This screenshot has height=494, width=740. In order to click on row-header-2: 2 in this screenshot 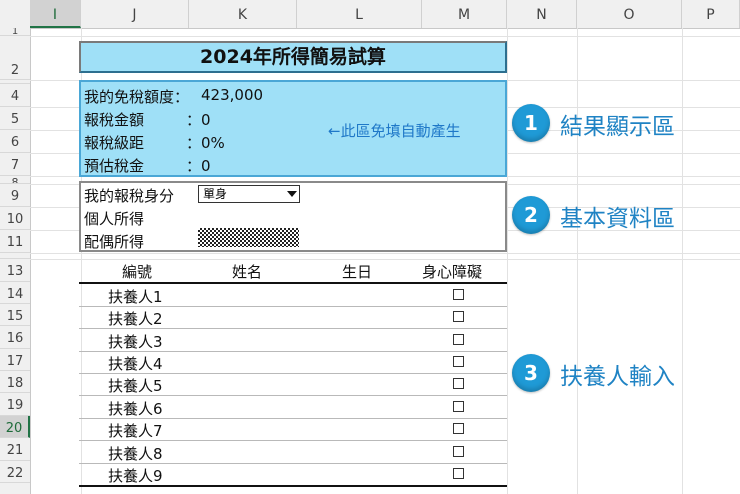, I will do `click(15, 58)`.